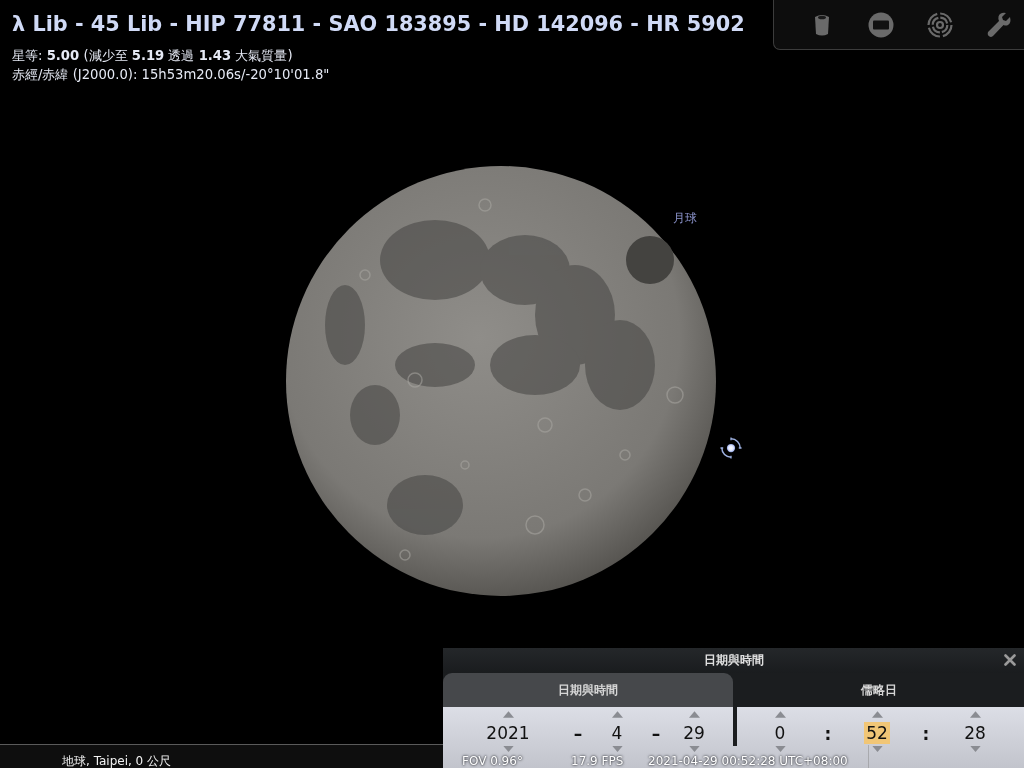 Image resolution: width=1024 pixels, height=768 pixels. Describe the element at coordinates (748, 761) in the screenshot. I see `datetime-text: 2021-04-29 00:52:28 UTC+08:00` at that location.